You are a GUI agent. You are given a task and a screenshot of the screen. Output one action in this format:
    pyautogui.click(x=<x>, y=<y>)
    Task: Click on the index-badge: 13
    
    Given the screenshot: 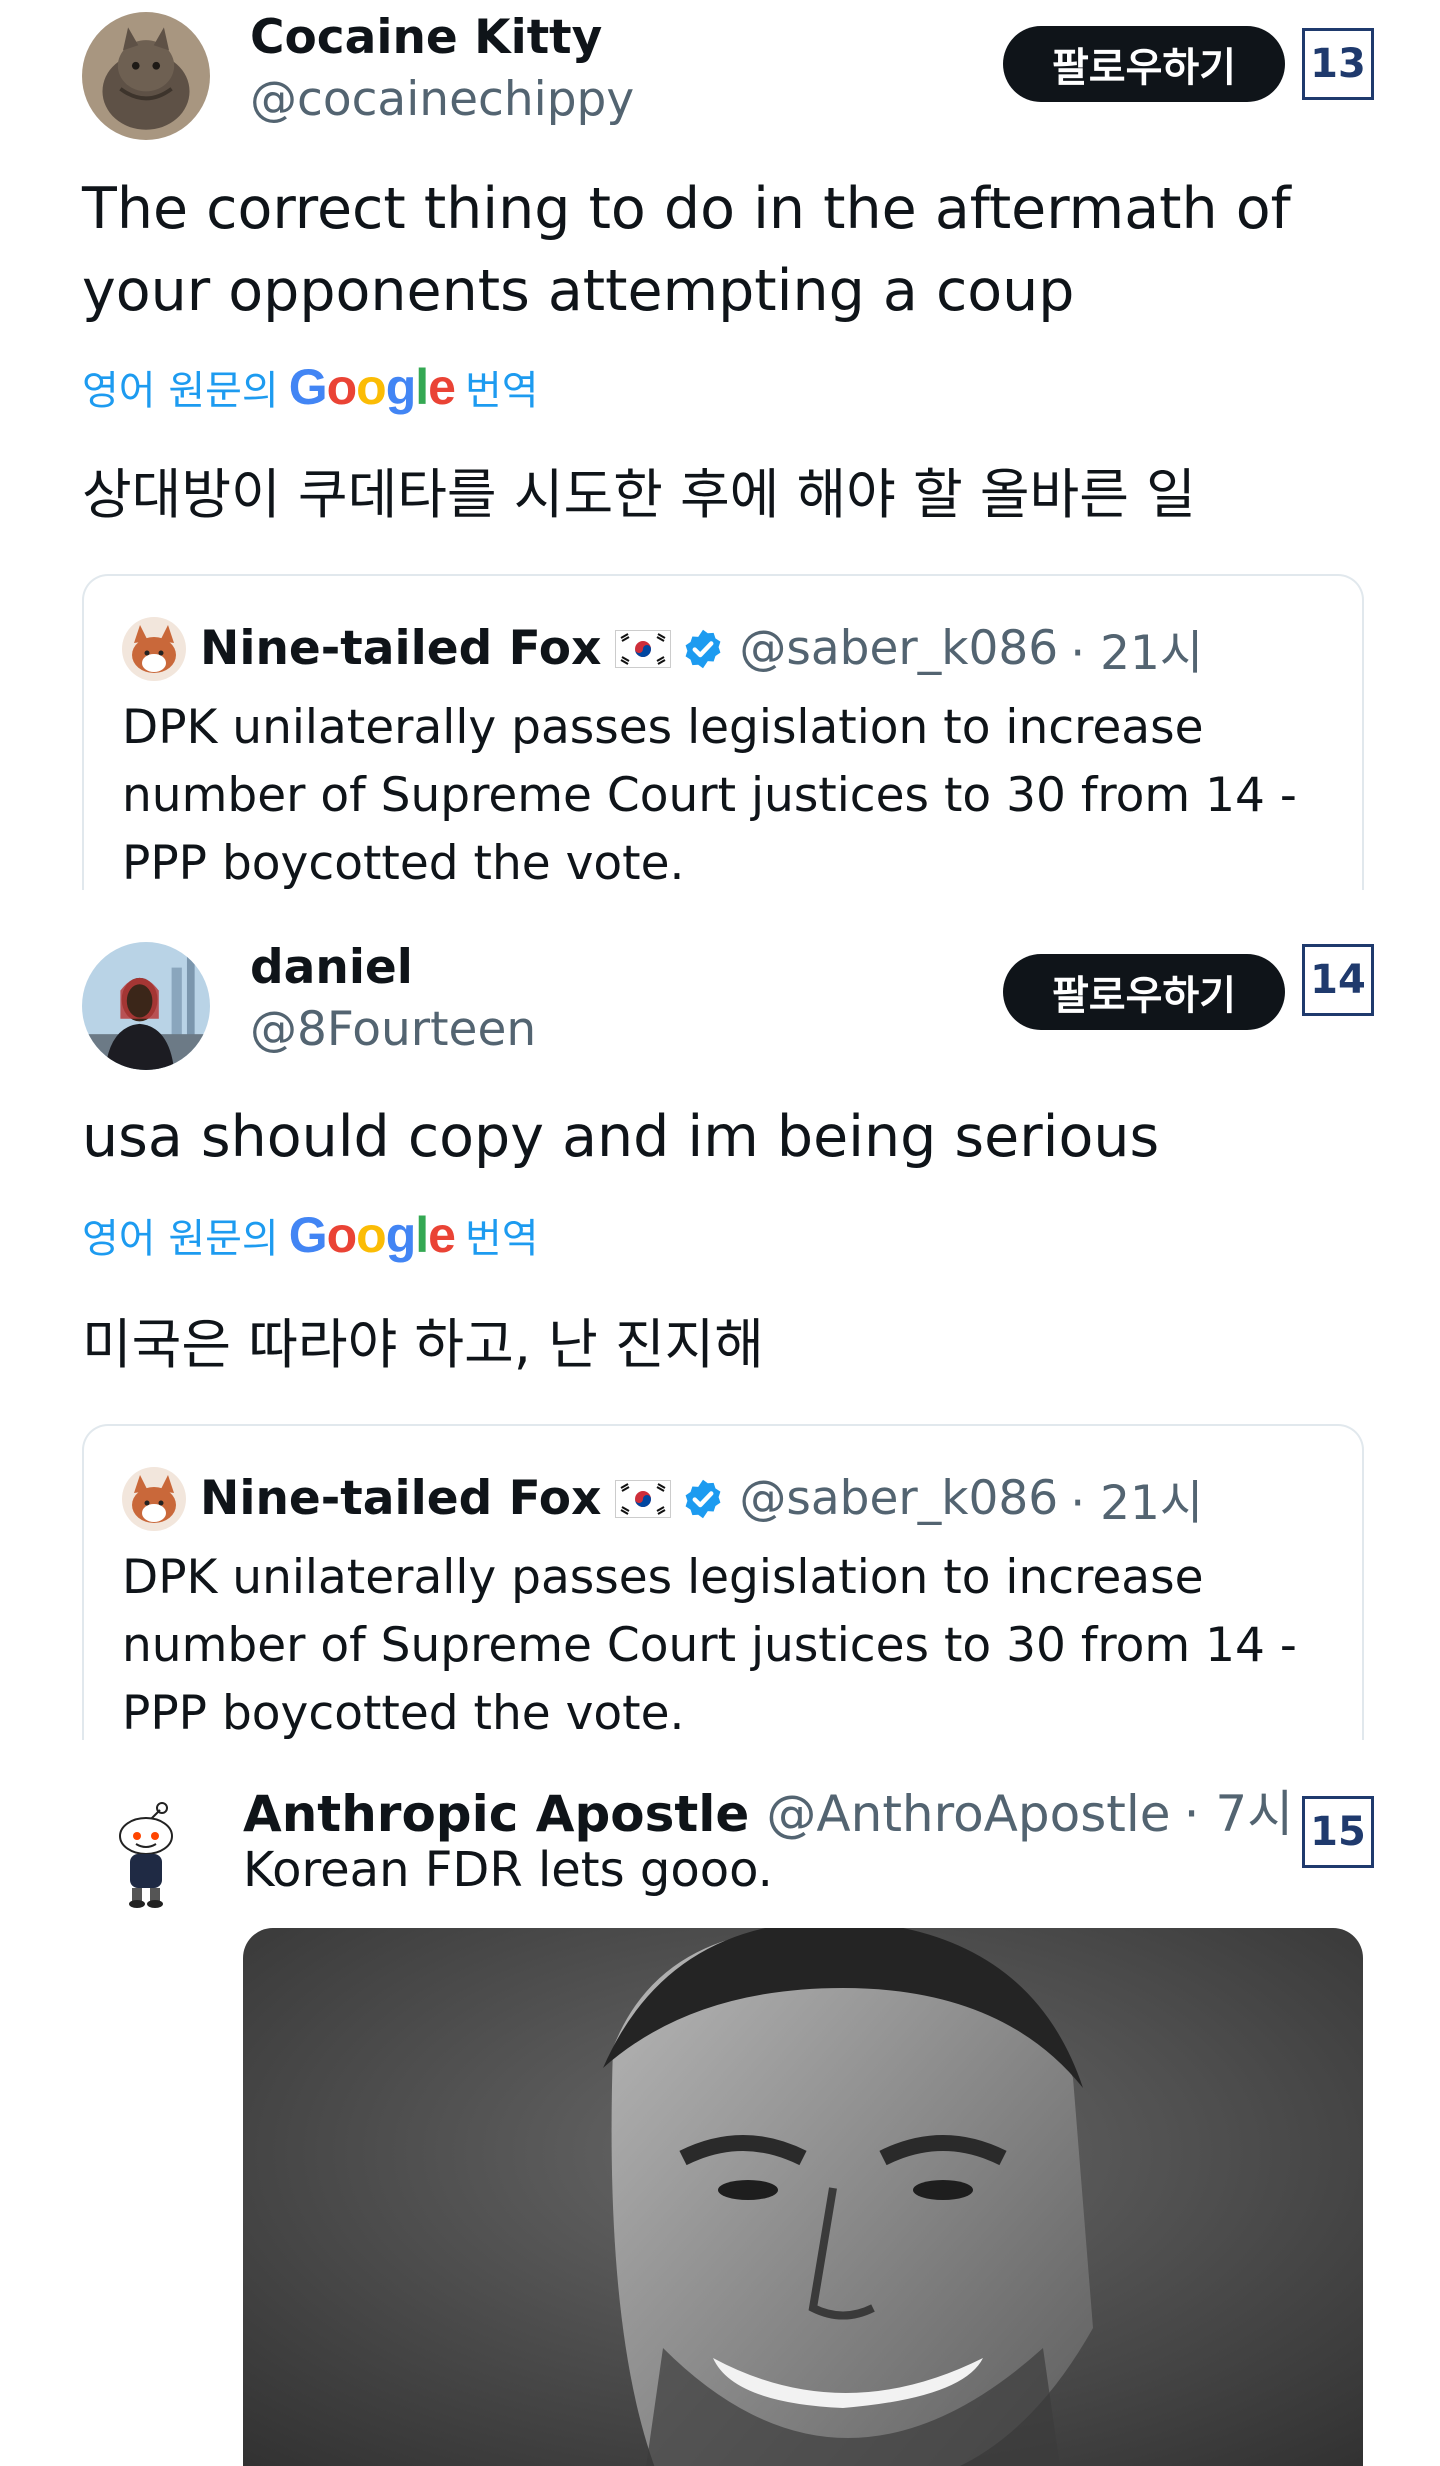 What is the action you would take?
    pyautogui.click(x=1338, y=64)
    